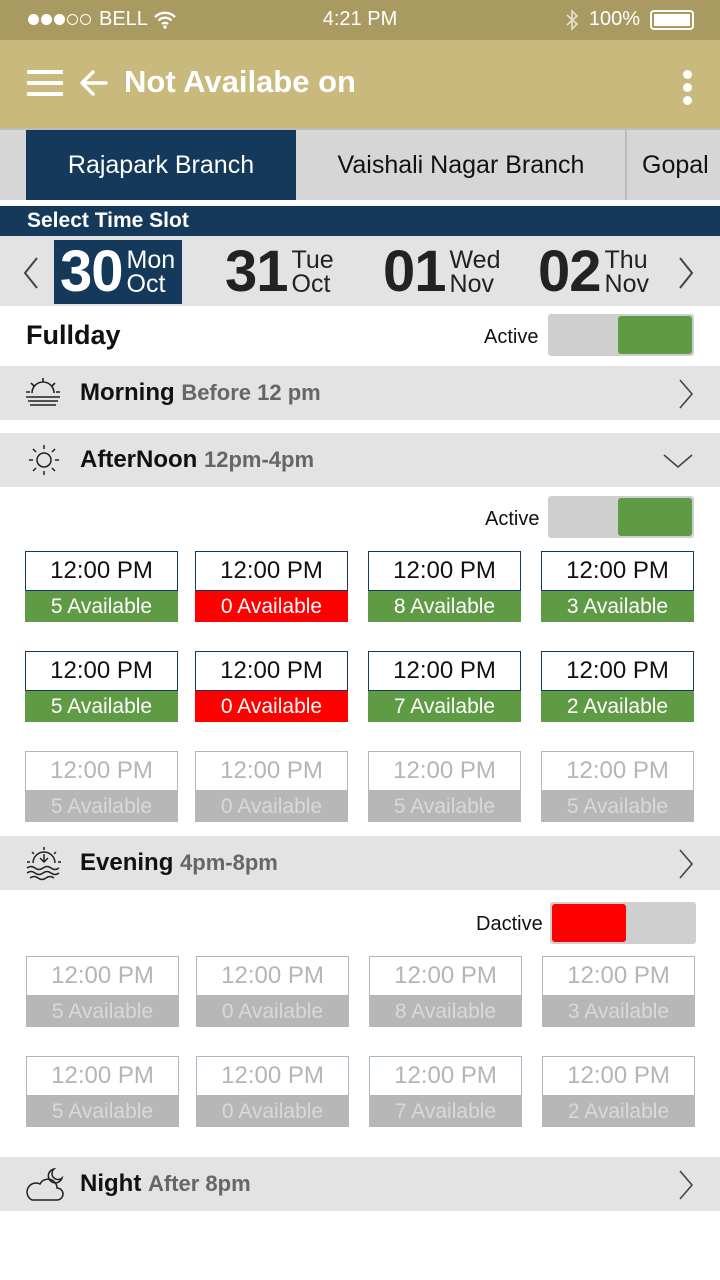 The image size is (720, 1280). Describe the element at coordinates (279, 272) in the screenshot. I see `date-item: 31 Tue Oct` at that location.